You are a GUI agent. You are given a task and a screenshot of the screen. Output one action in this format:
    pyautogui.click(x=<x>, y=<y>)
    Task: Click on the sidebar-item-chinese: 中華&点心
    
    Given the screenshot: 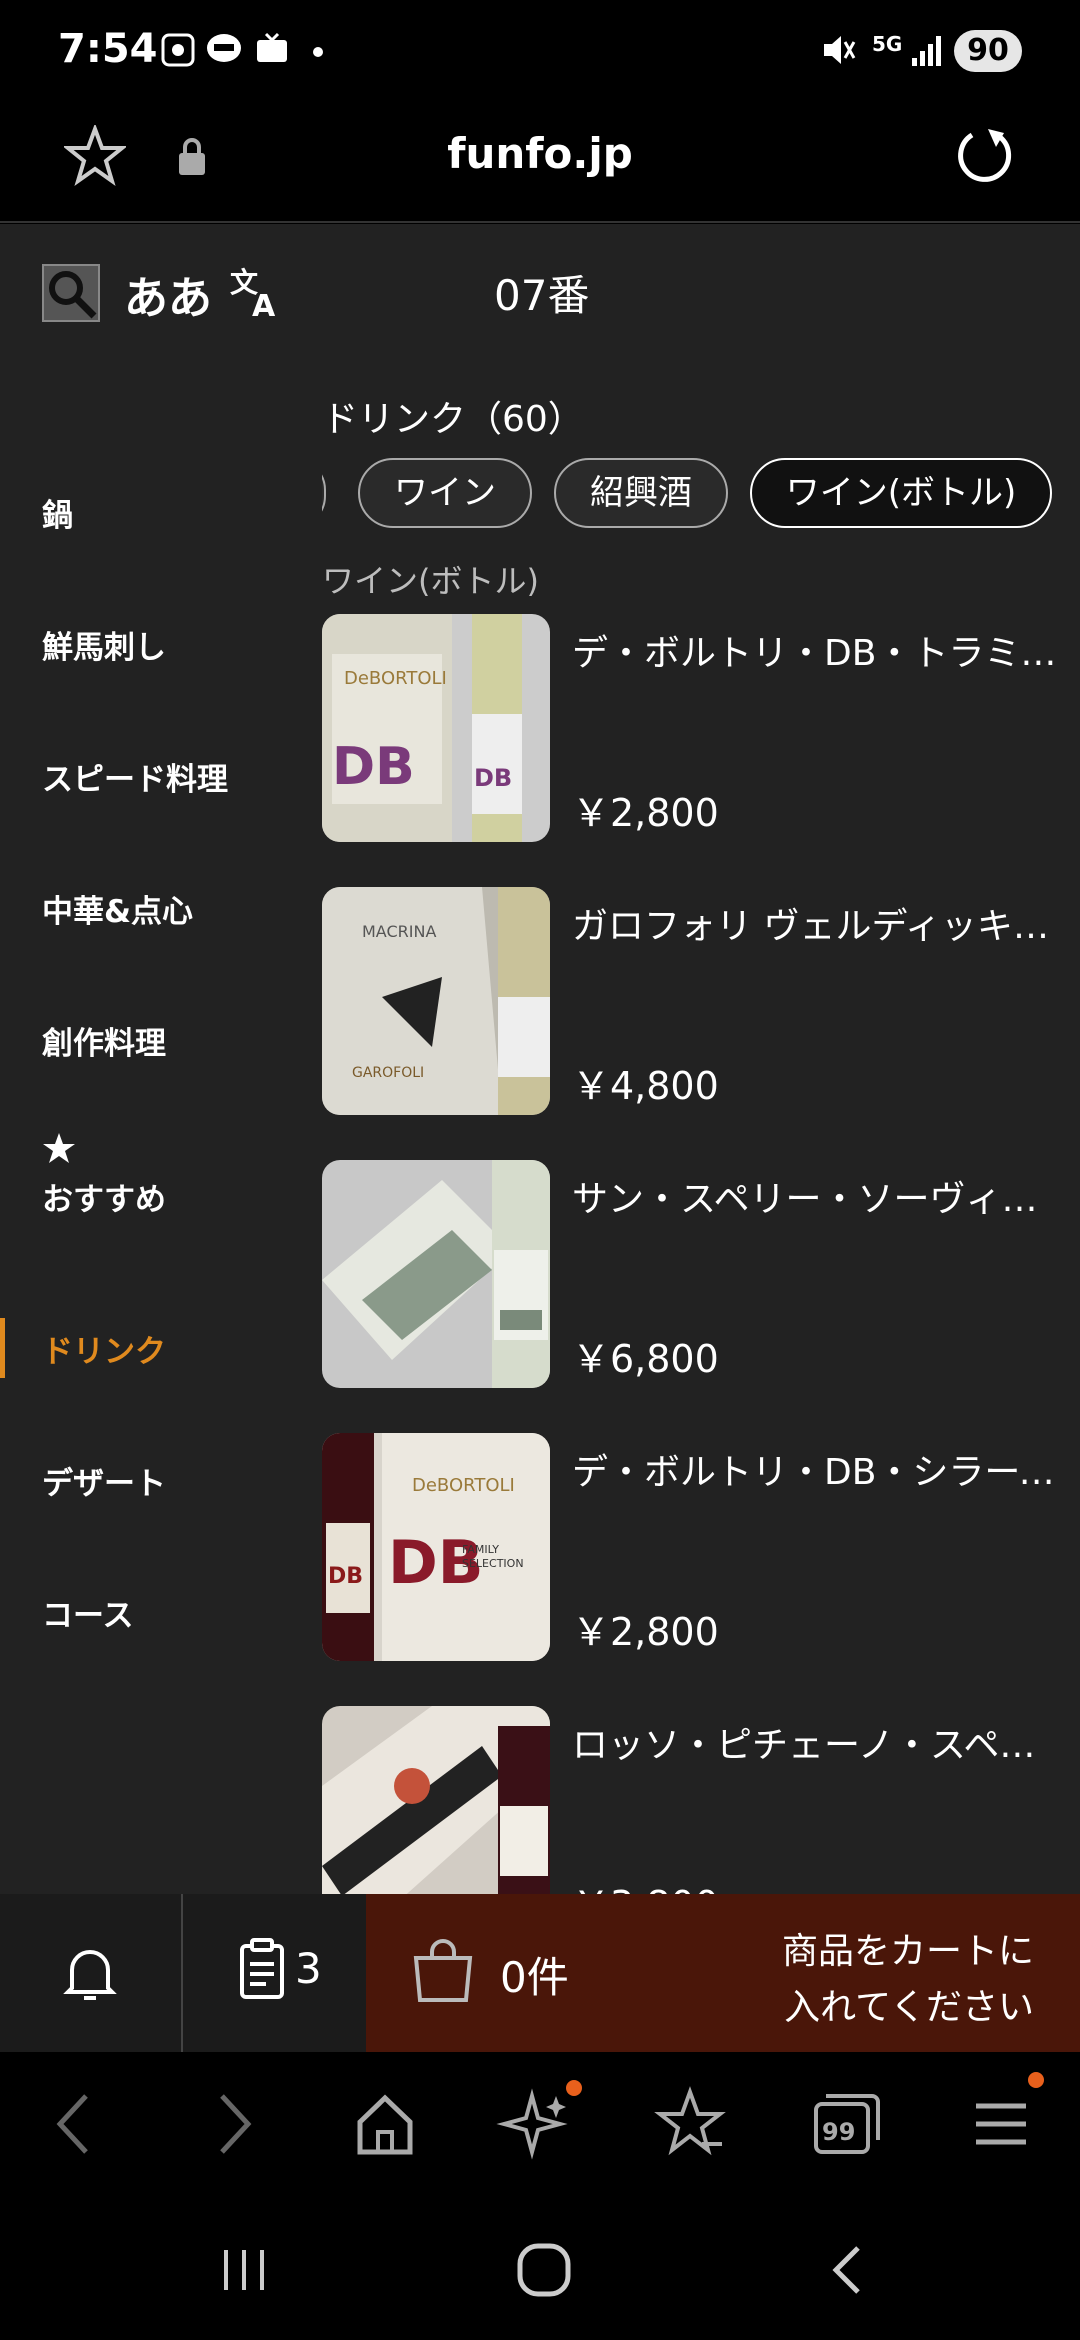 What is the action you would take?
    pyautogui.click(x=117, y=908)
    